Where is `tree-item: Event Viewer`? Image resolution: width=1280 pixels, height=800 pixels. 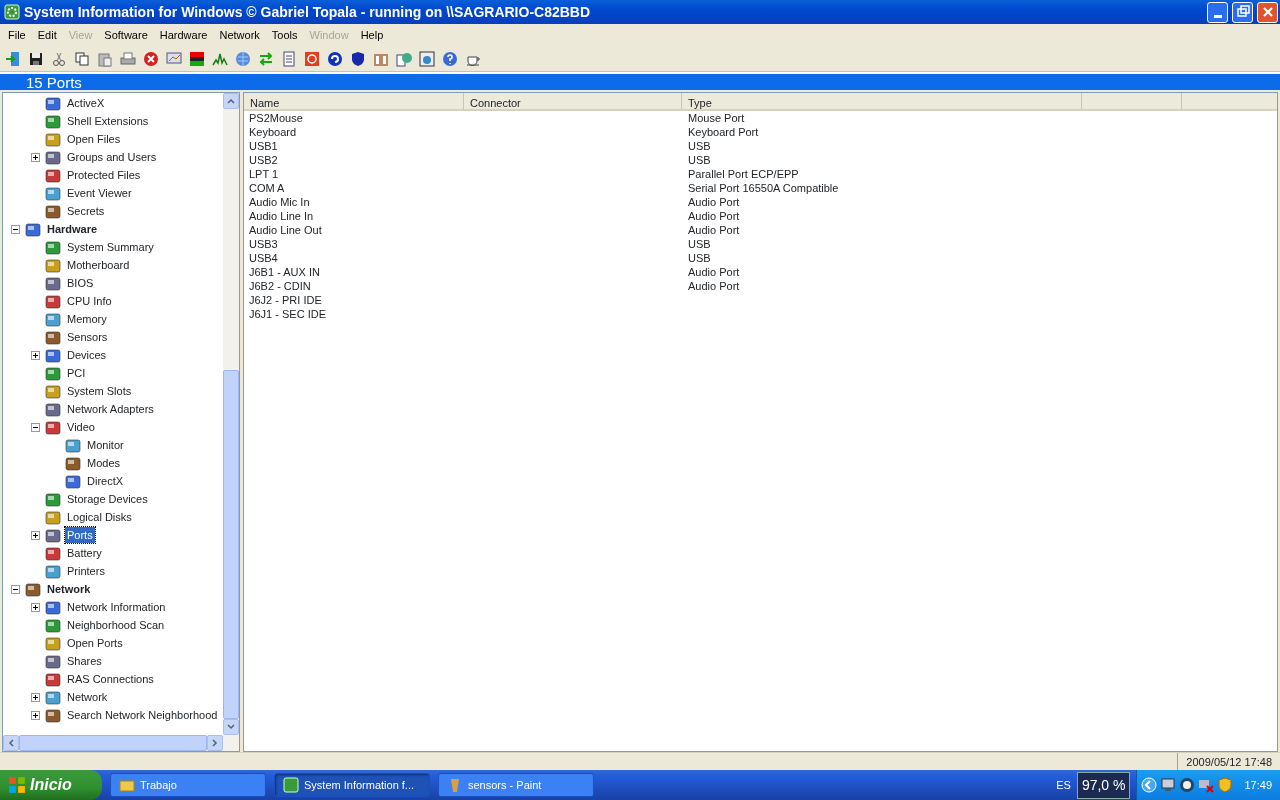 tree-item: Event Viewer is located at coordinates (99, 193).